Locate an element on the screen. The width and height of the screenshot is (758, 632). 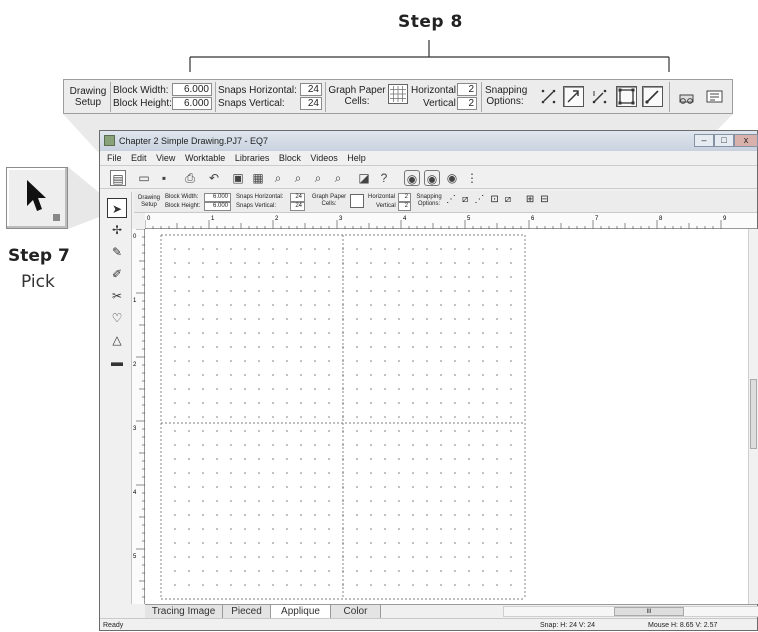
vertical-scroll-thumb is located at coordinates (753, 414).